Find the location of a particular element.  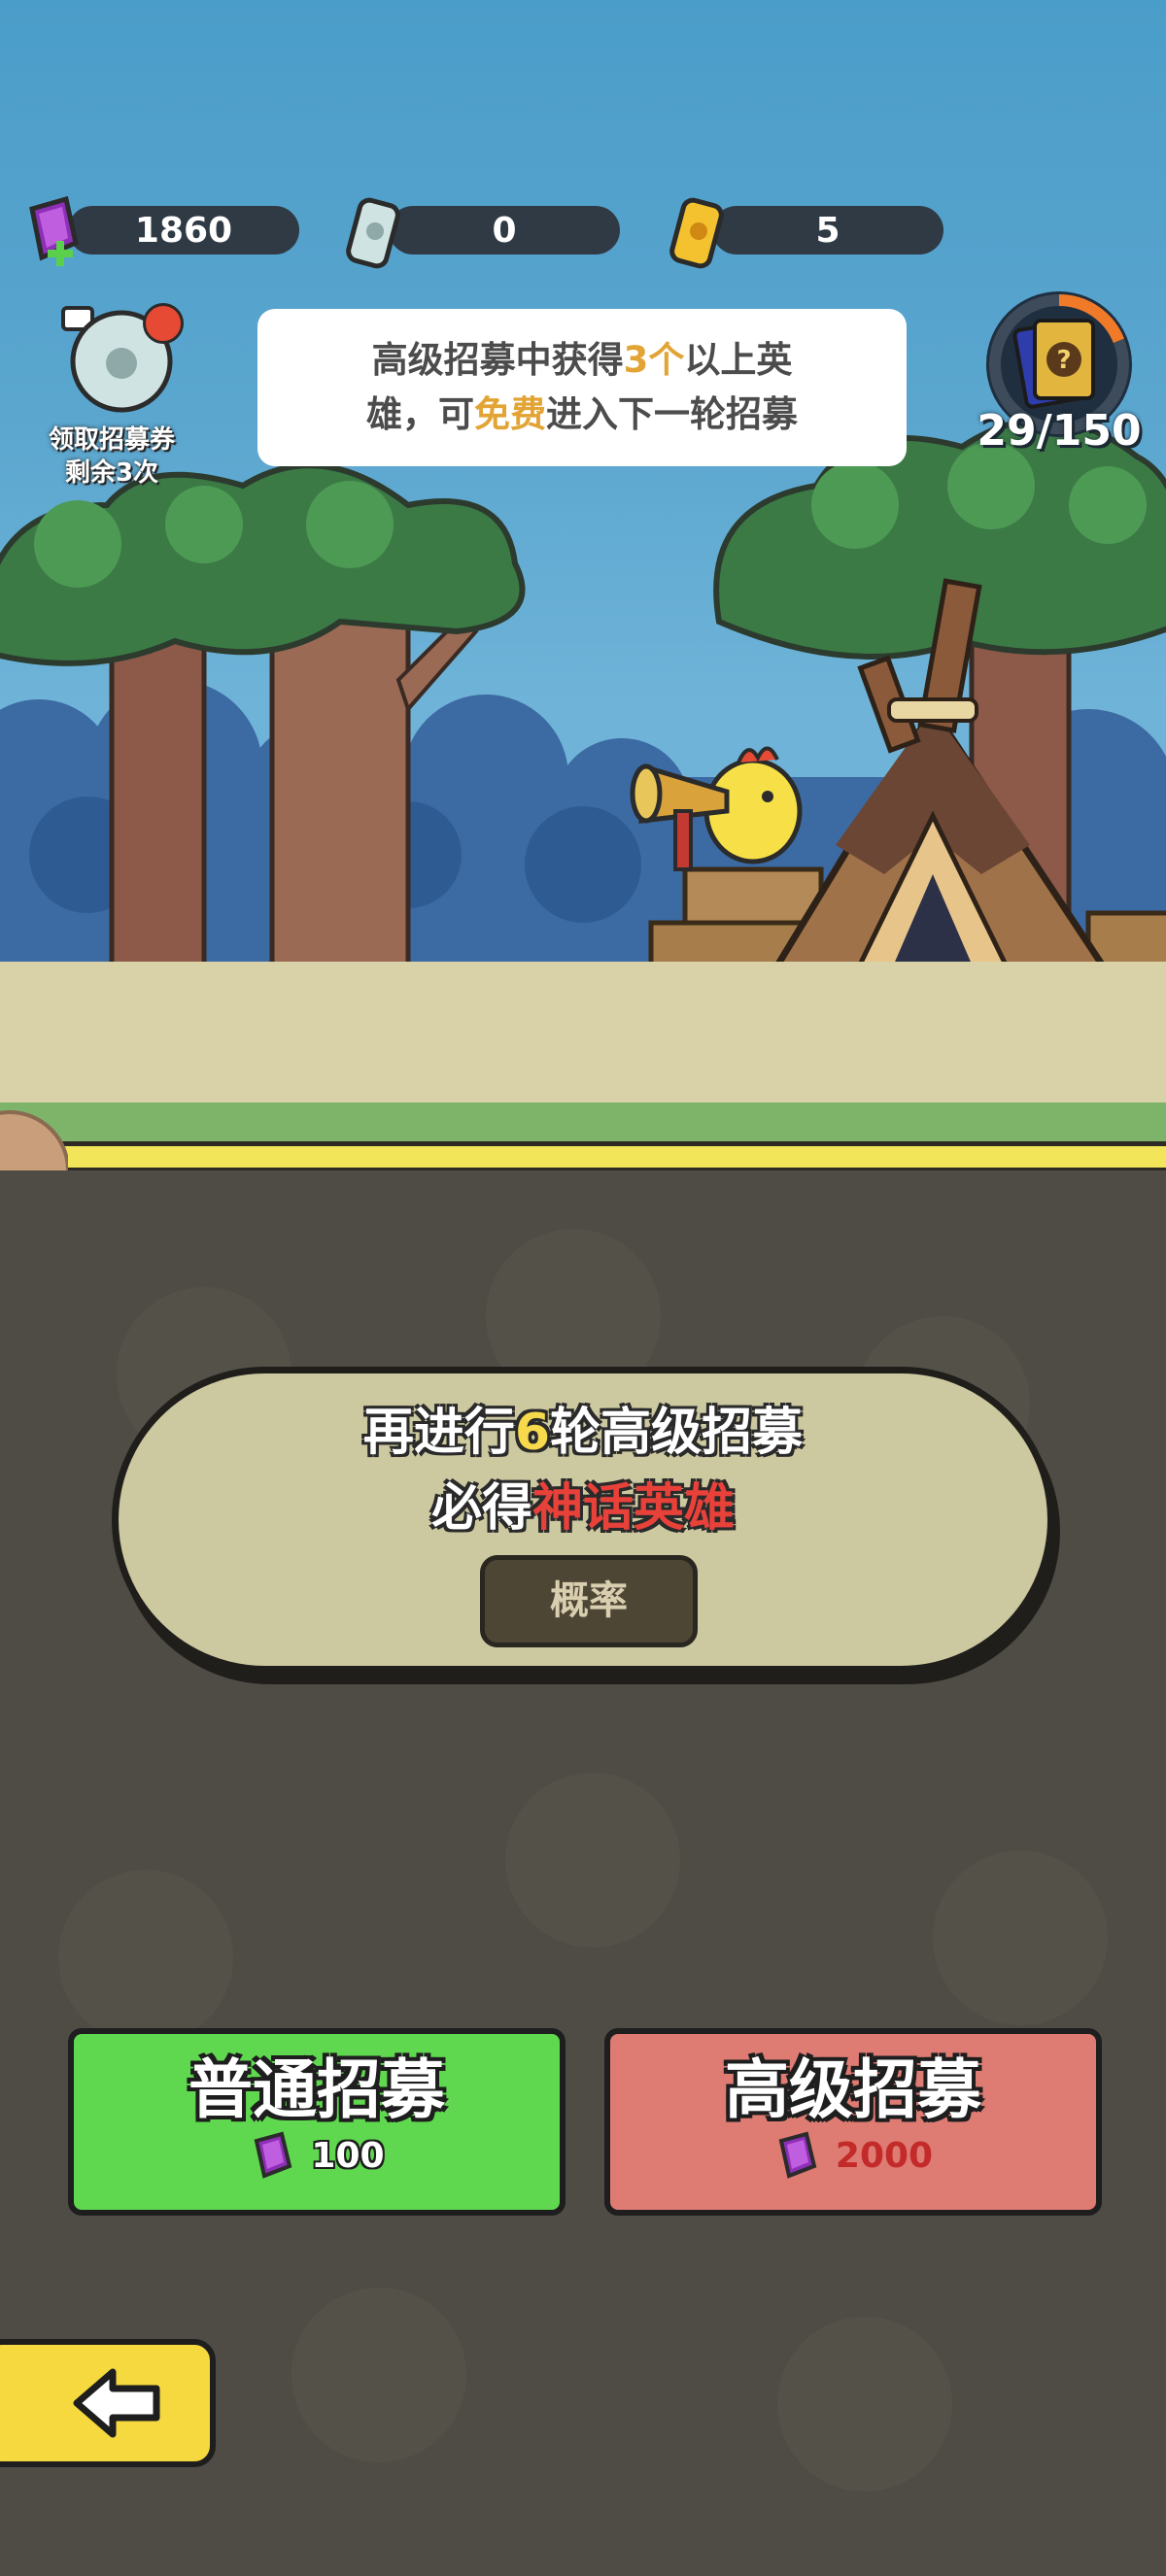

advanced-recruit-cost: 2000 is located at coordinates (853, 2155).